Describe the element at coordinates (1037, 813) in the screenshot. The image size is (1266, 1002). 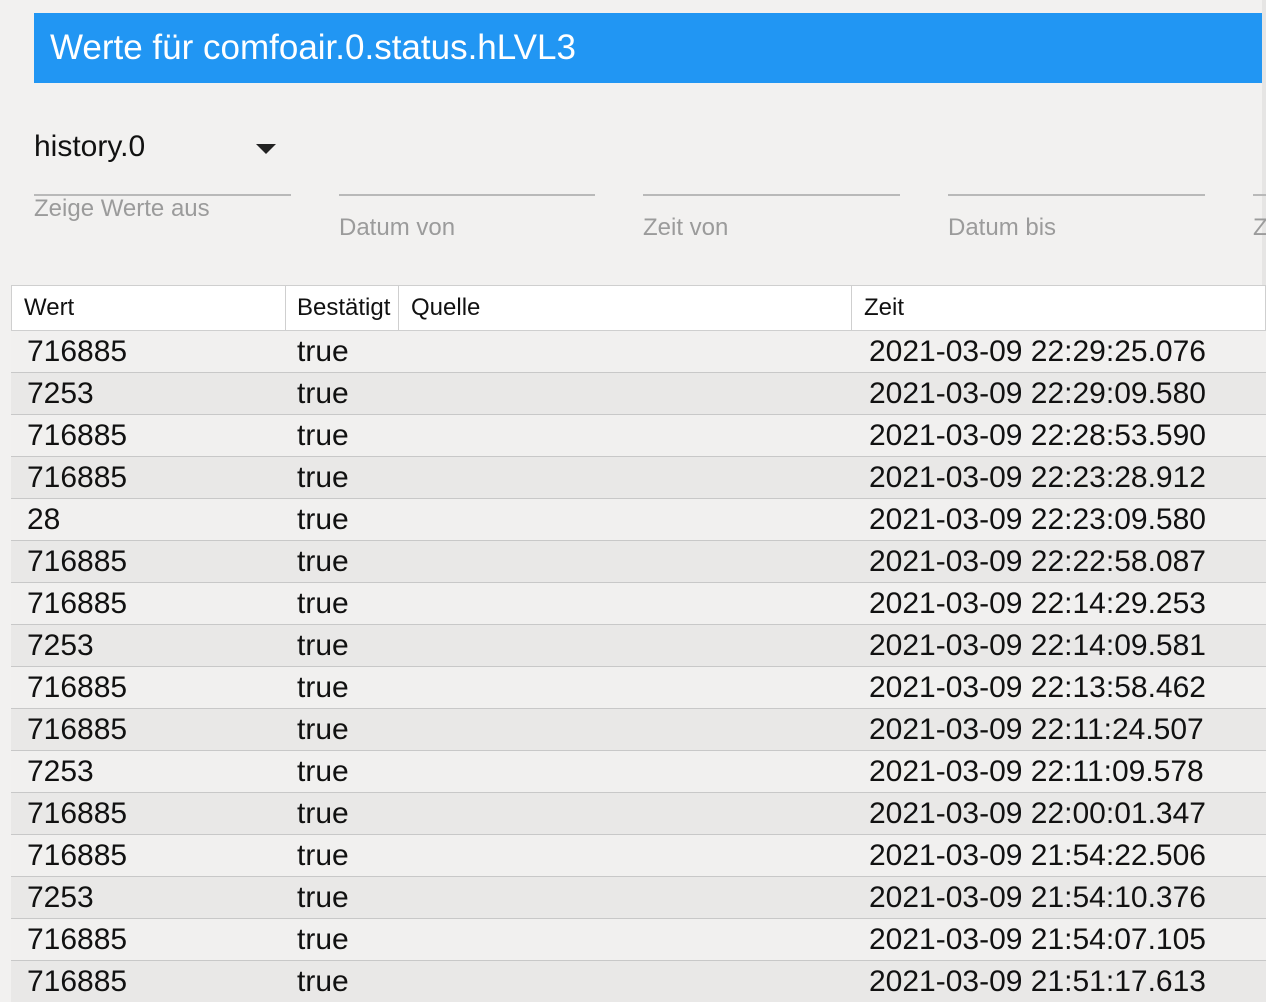
I see `cell-zeit: 2021-03-09 22:00:01.347` at that location.